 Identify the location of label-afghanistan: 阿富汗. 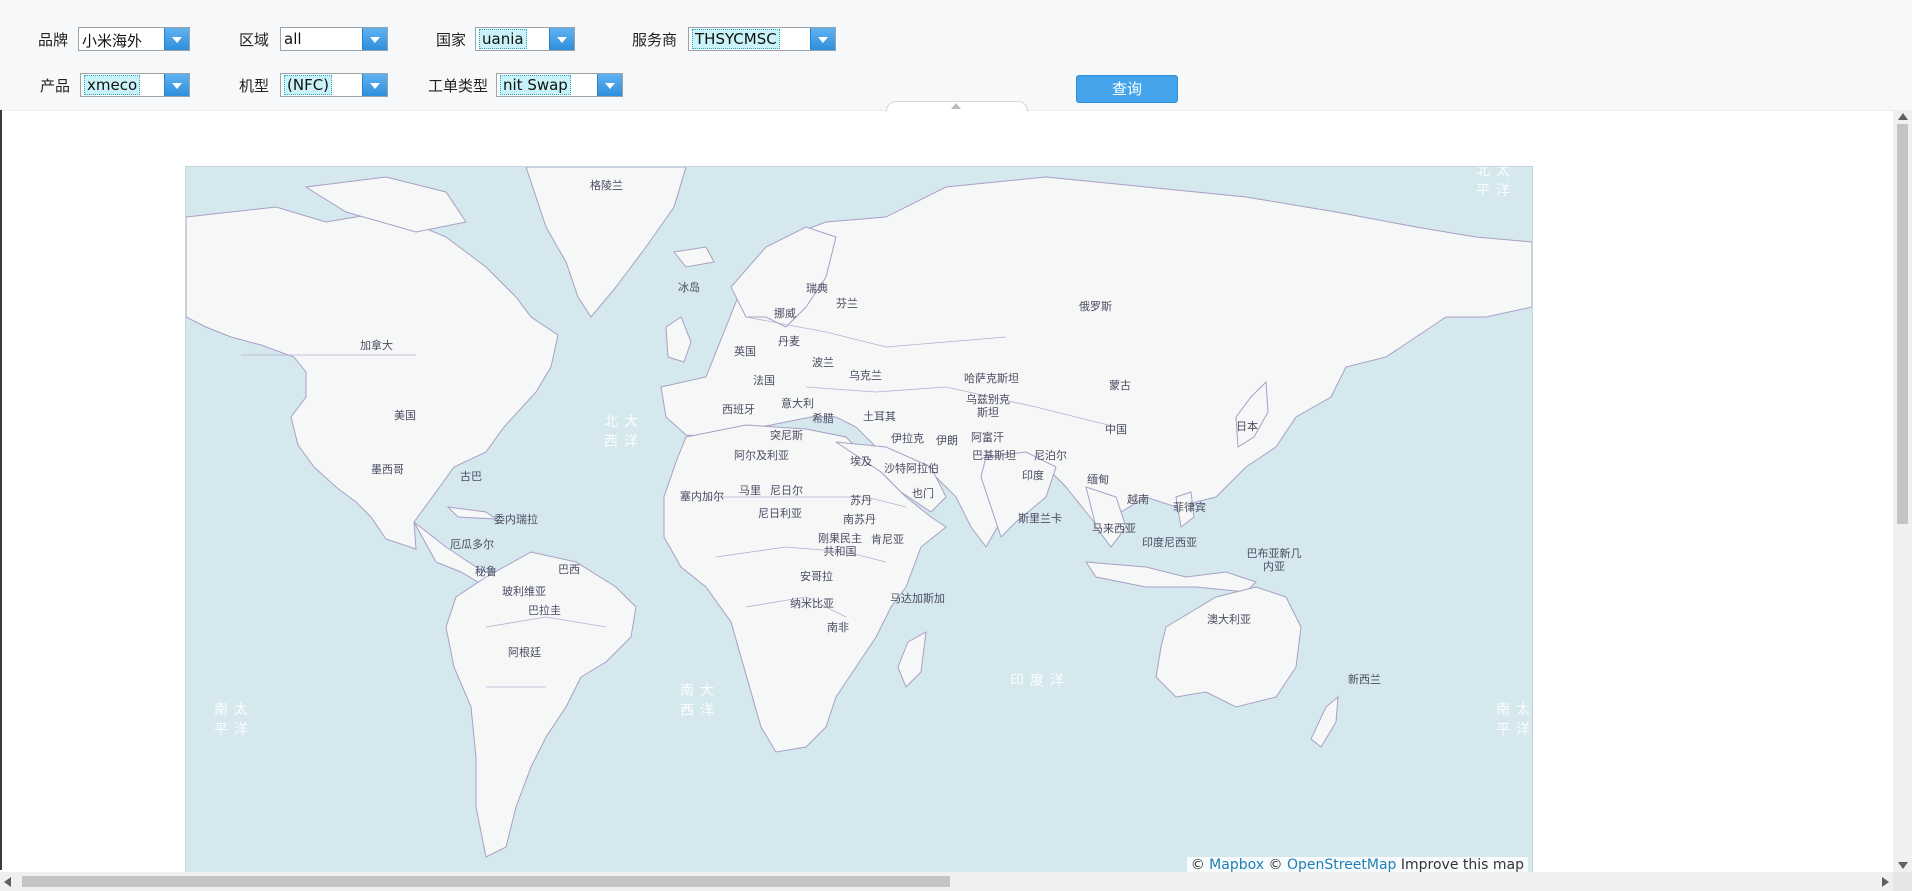
(987, 437).